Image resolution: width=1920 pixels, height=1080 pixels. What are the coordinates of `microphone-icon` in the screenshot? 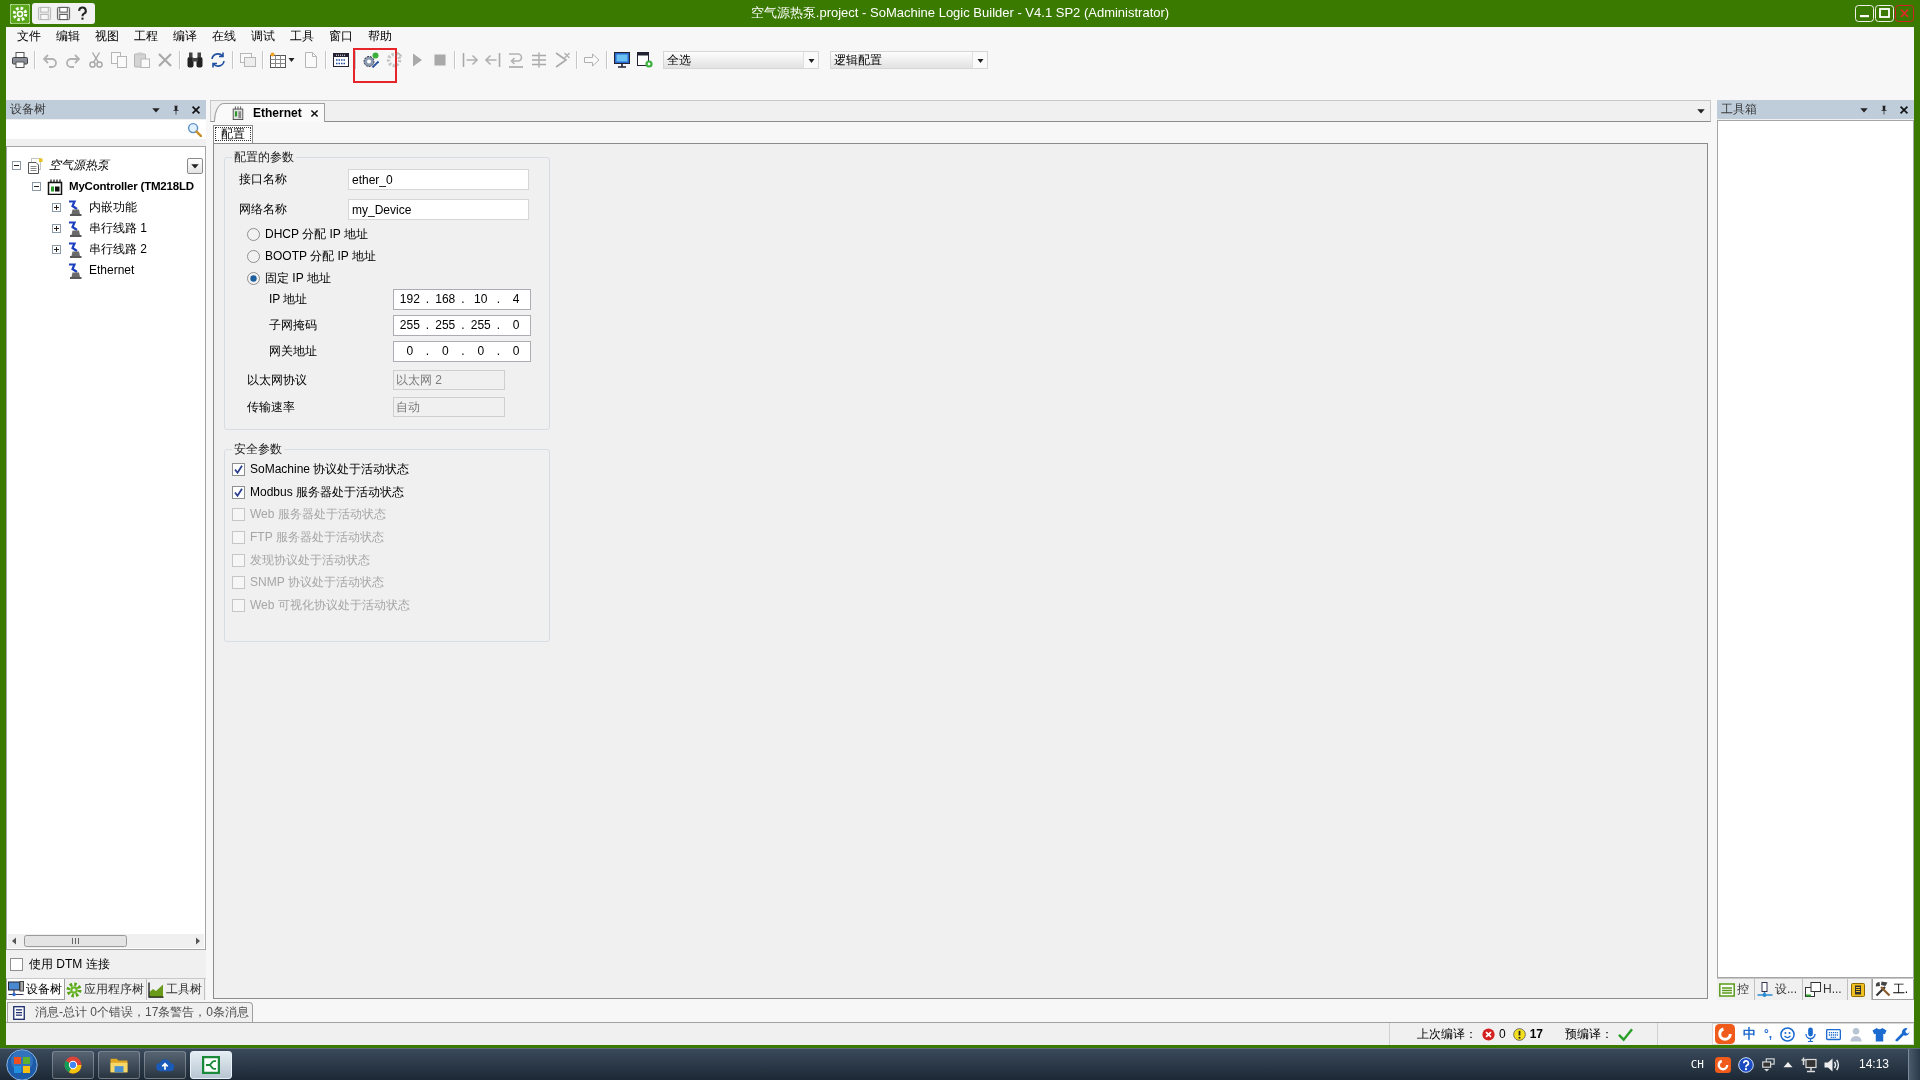 It's located at (1811, 1034).